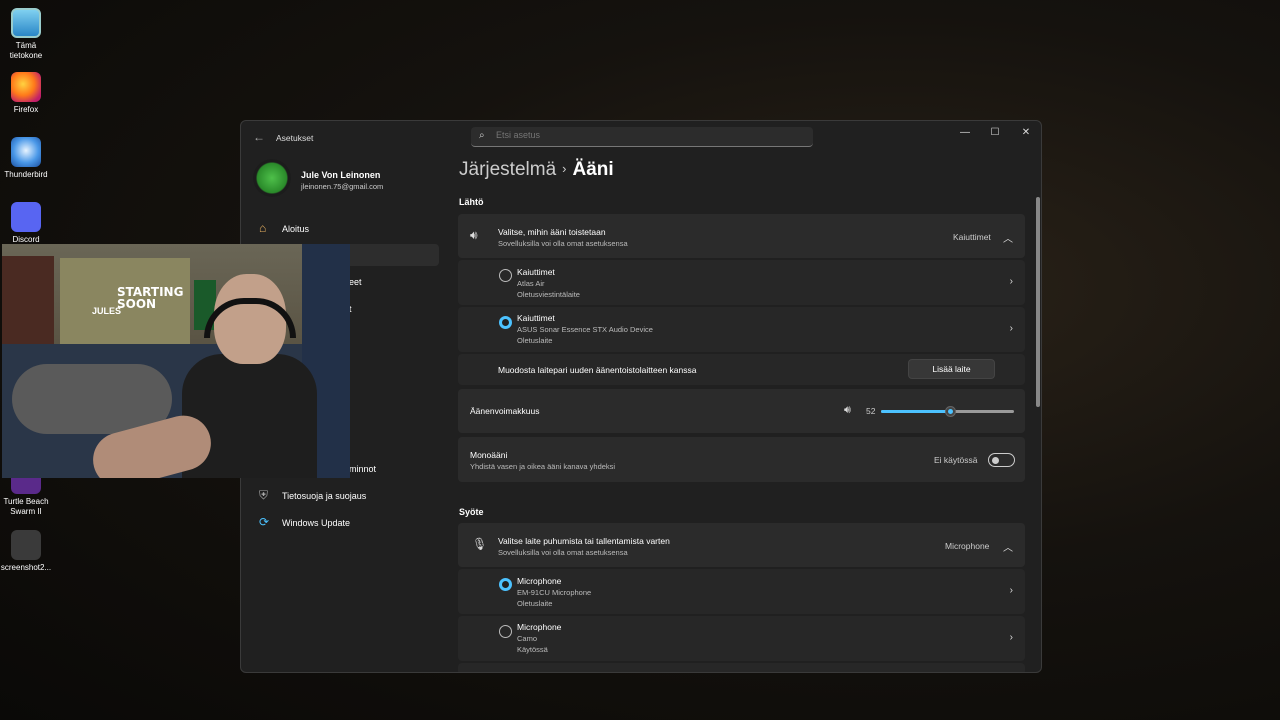  What do you see at coordinates (1026, 132) in the screenshot?
I see `close-button: ✕` at bounding box center [1026, 132].